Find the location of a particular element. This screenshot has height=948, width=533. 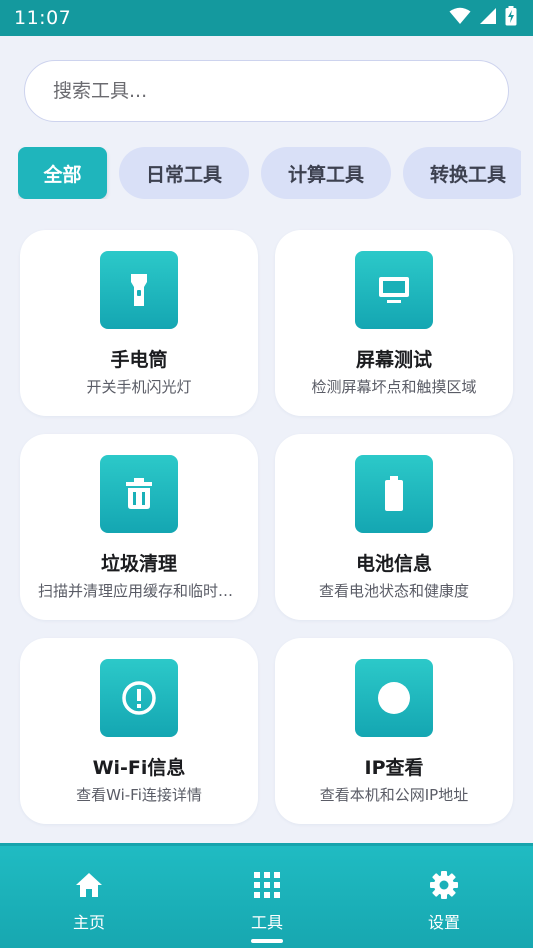

chip-label: 全部 is located at coordinates (62, 174).